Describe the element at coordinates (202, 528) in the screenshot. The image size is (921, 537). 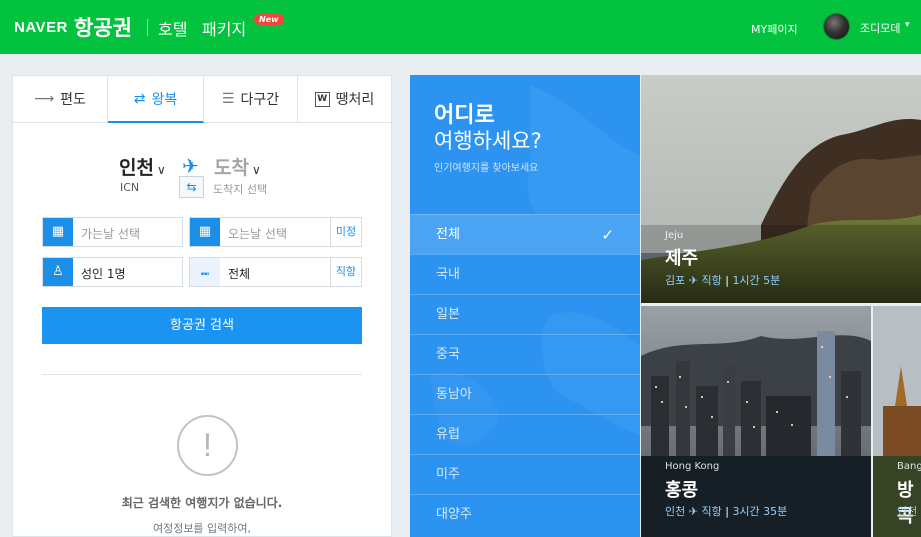
I see `empty-state-subtitle: 여정정보를 입력하여,` at that location.